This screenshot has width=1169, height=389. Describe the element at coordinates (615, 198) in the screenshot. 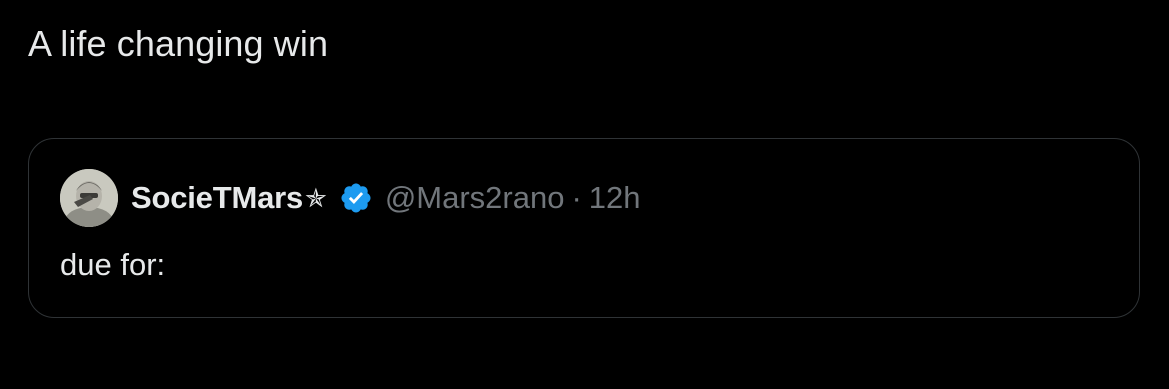

I see `timestamp: 12h` at that location.